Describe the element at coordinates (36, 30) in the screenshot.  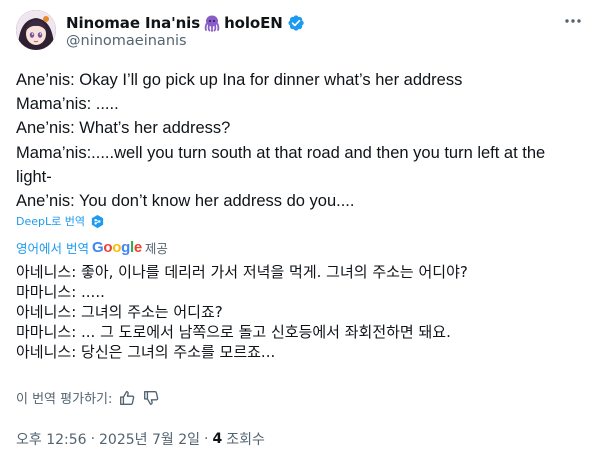
I see `avatar` at that location.